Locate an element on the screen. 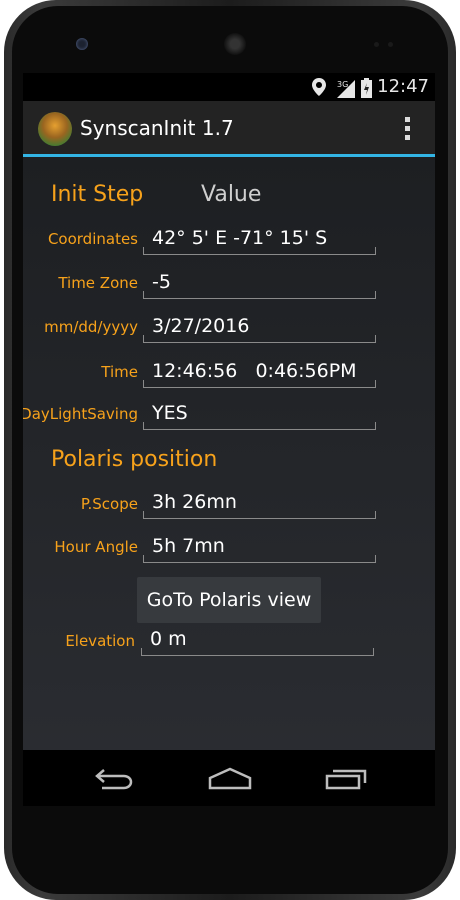 The height and width of the screenshot is (900, 460). daylight-saving-field: YES is located at coordinates (170, 413).